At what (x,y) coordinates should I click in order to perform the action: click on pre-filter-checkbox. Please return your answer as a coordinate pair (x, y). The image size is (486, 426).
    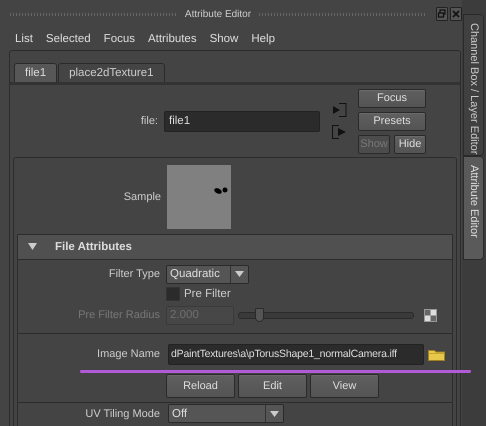
    Looking at the image, I should click on (173, 294).